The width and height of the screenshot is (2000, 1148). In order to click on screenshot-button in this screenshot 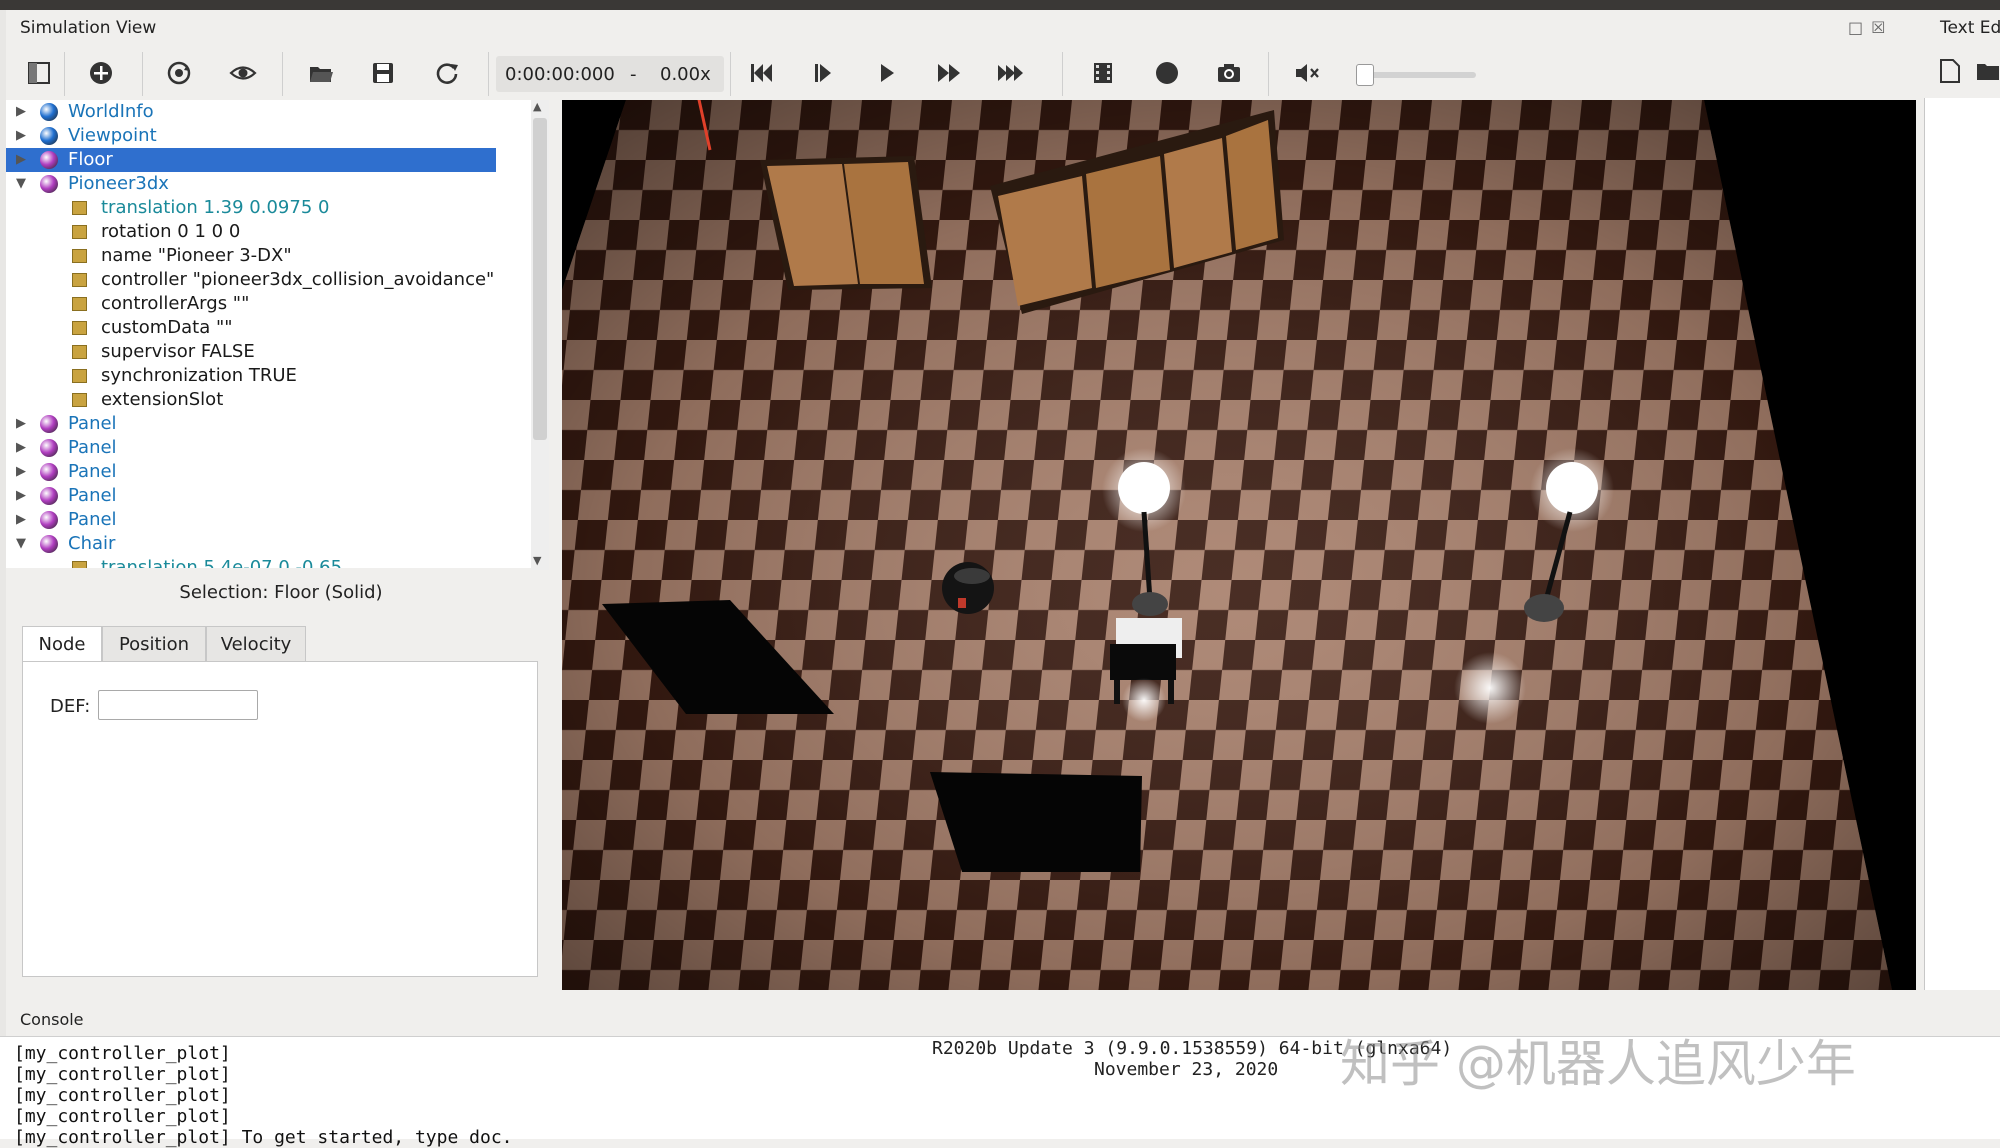, I will do `click(1229, 73)`.